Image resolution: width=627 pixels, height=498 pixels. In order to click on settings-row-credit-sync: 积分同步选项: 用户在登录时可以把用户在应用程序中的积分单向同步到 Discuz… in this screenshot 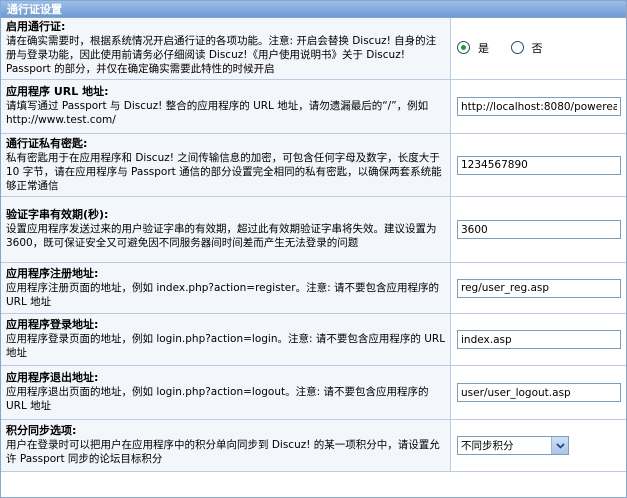, I will do `click(313, 445)`.